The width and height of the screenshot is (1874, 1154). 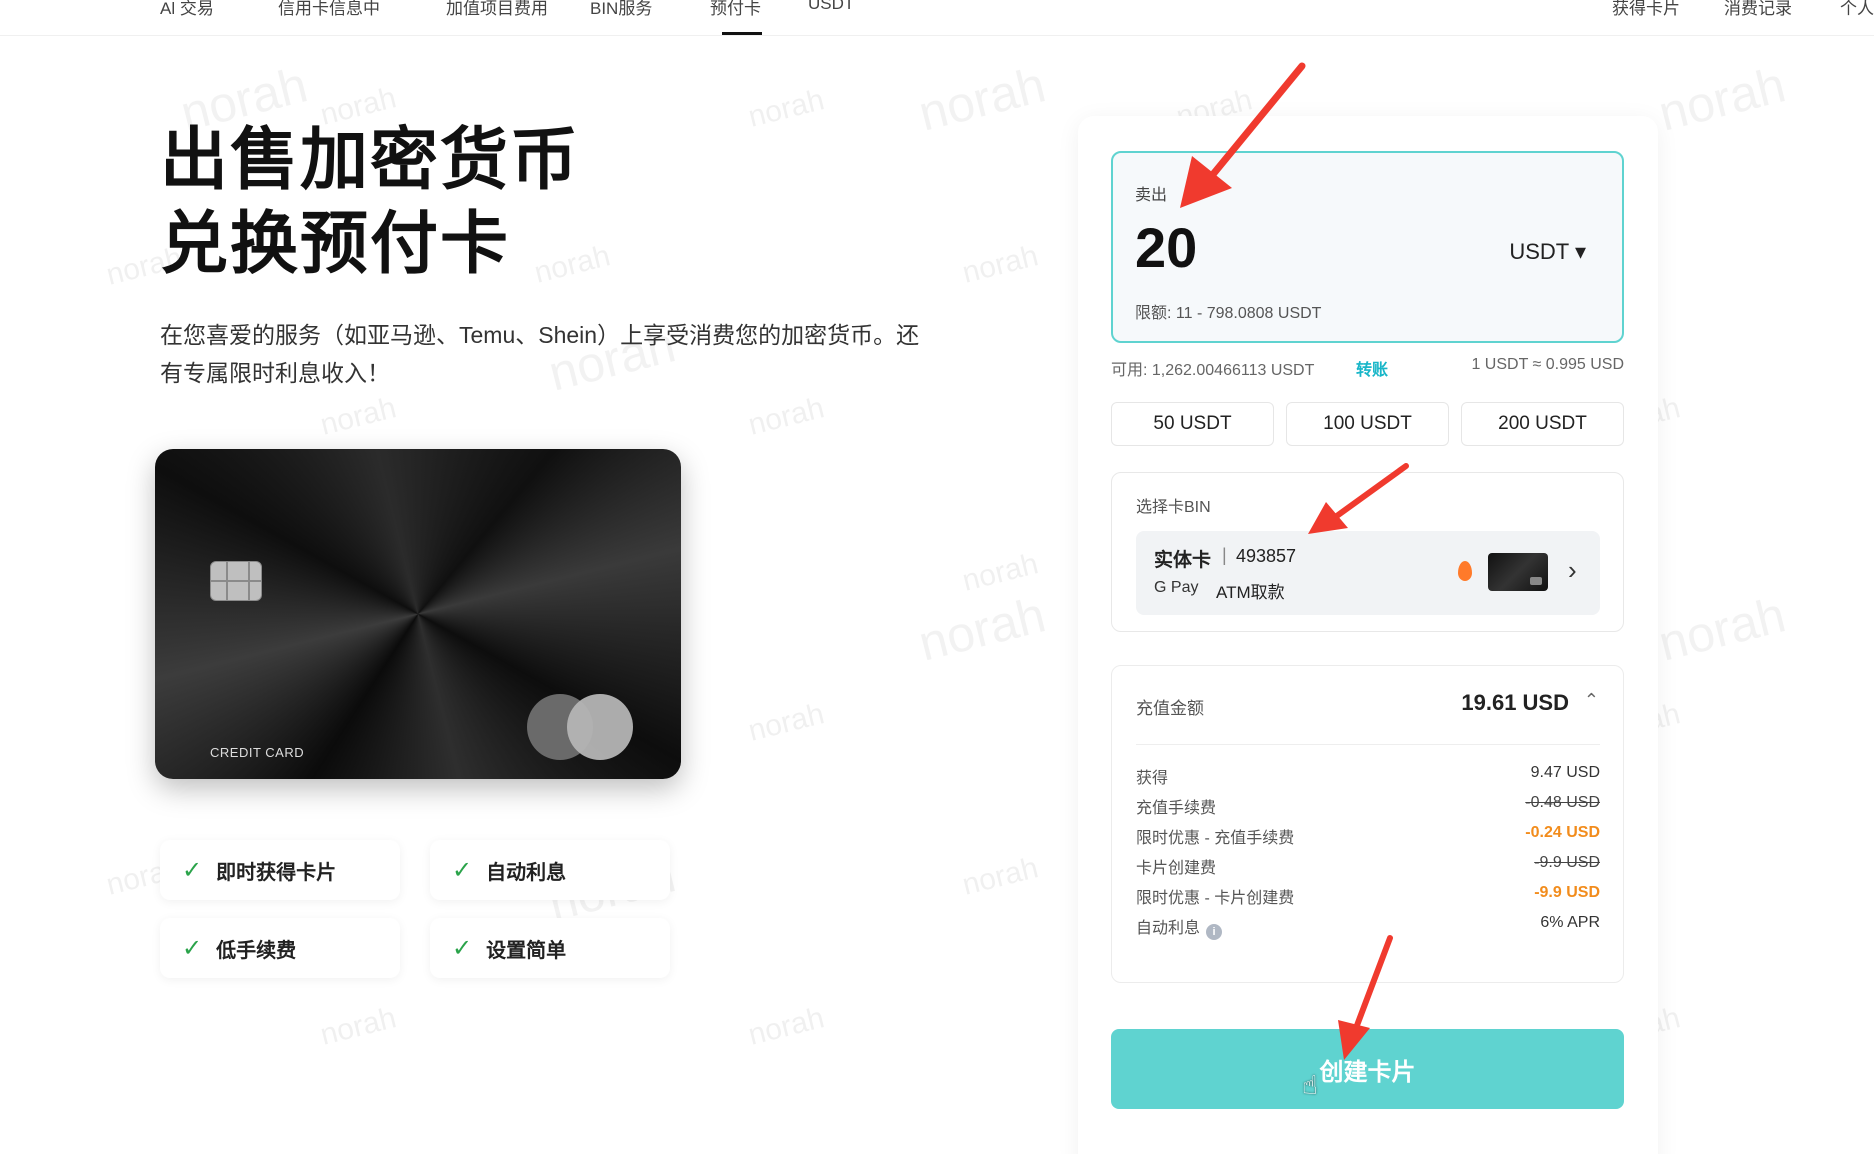 What do you see at coordinates (1368, 807) in the screenshot?
I see `summary-row-topup-fee: 充值手续费 -0.48 USD` at bounding box center [1368, 807].